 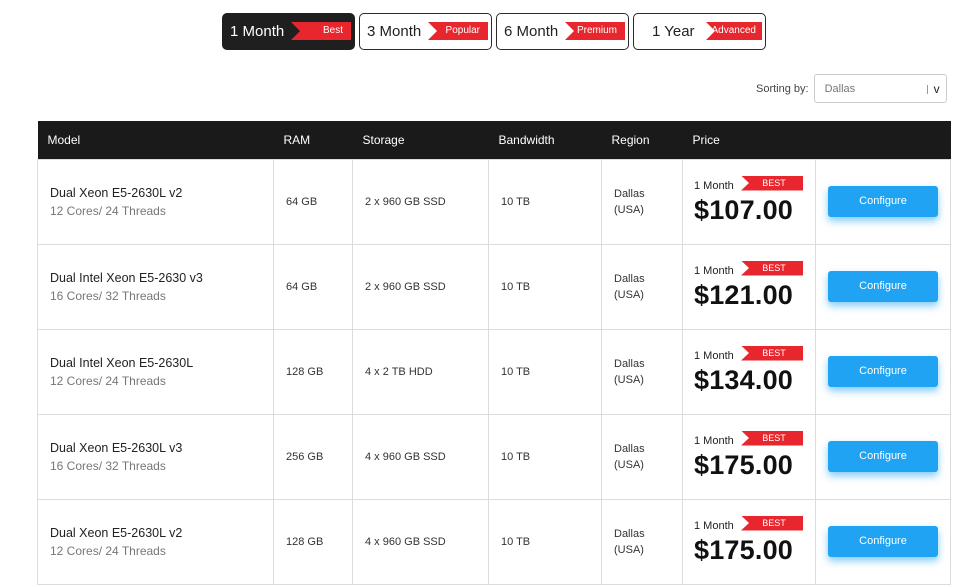 I want to click on sorting-control: Sorting by: Dallas v, so click(x=851, y=88).